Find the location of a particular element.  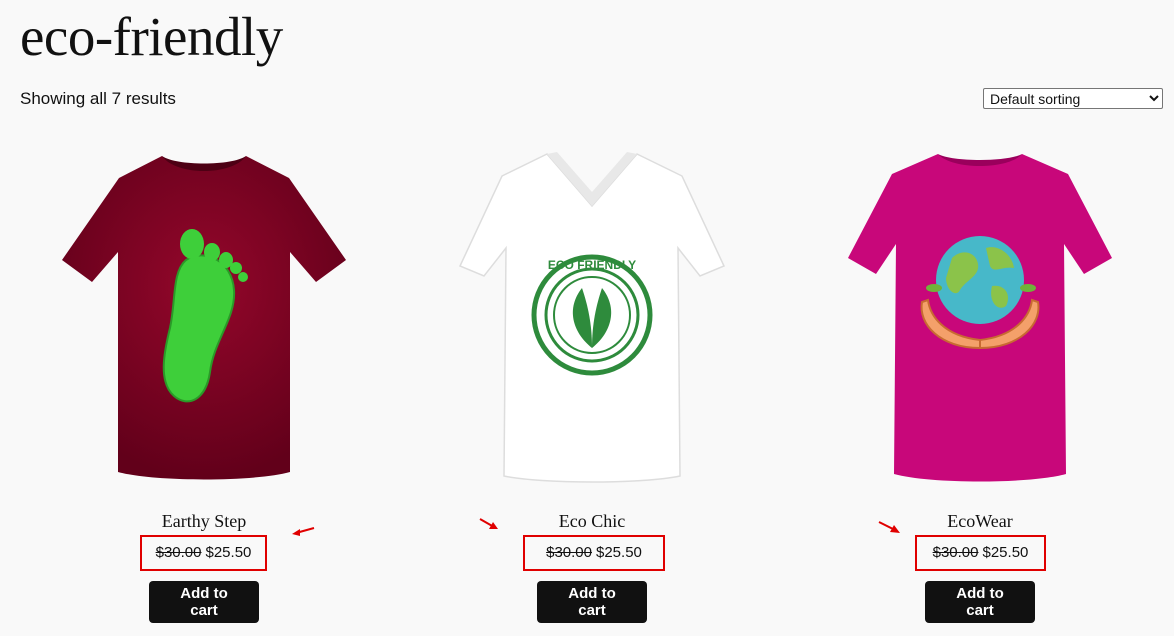

stamp-text: ECO FRIENDLY is located at coordinates (592, 265).